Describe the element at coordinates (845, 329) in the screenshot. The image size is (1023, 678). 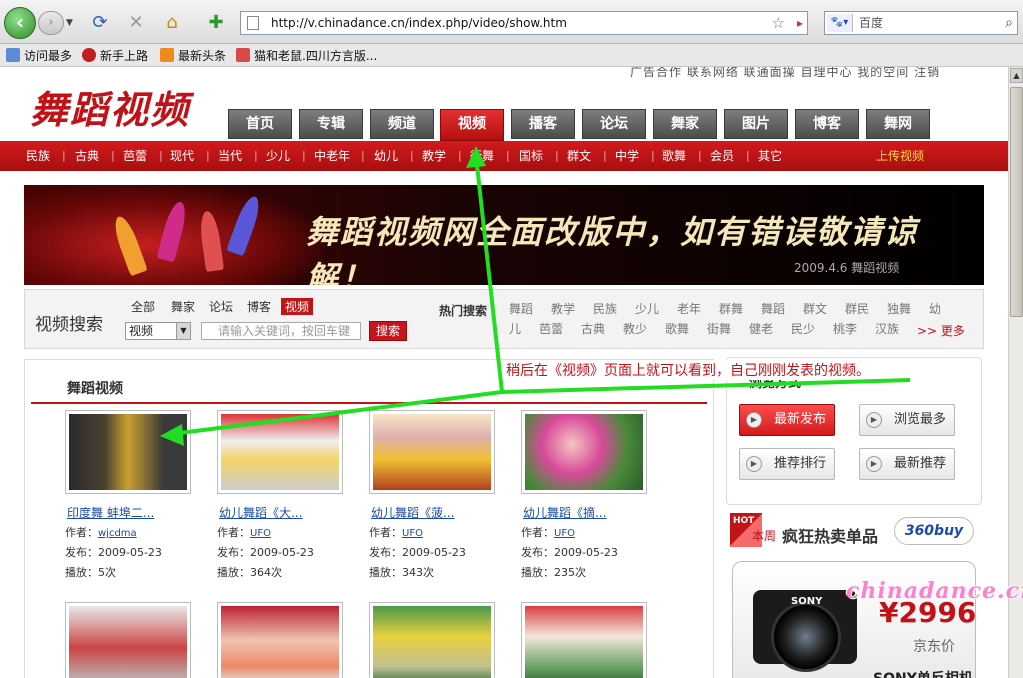
I see `hot-keyword: 桃李` at that location.